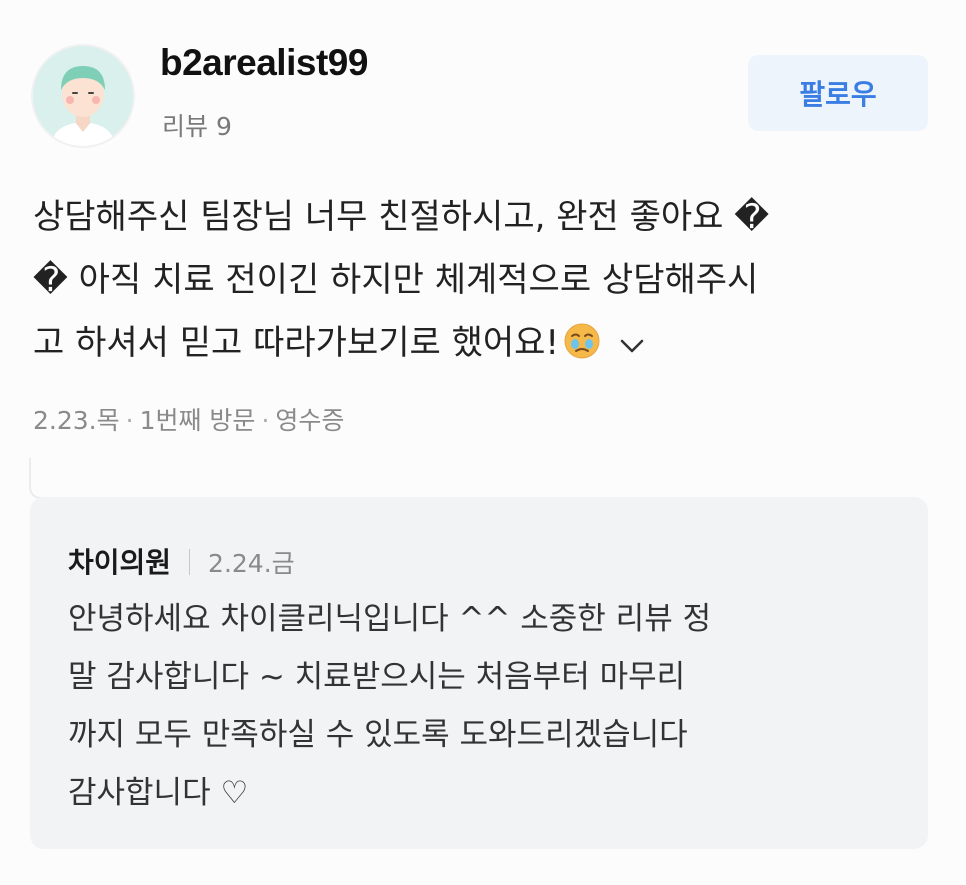 This screenshot has width=966, height=885. What do you see at coordinates (181, 561) in the screenshot?
I see `reply-header: 차이의원 2.24.금` at bounding box center [181, 561].